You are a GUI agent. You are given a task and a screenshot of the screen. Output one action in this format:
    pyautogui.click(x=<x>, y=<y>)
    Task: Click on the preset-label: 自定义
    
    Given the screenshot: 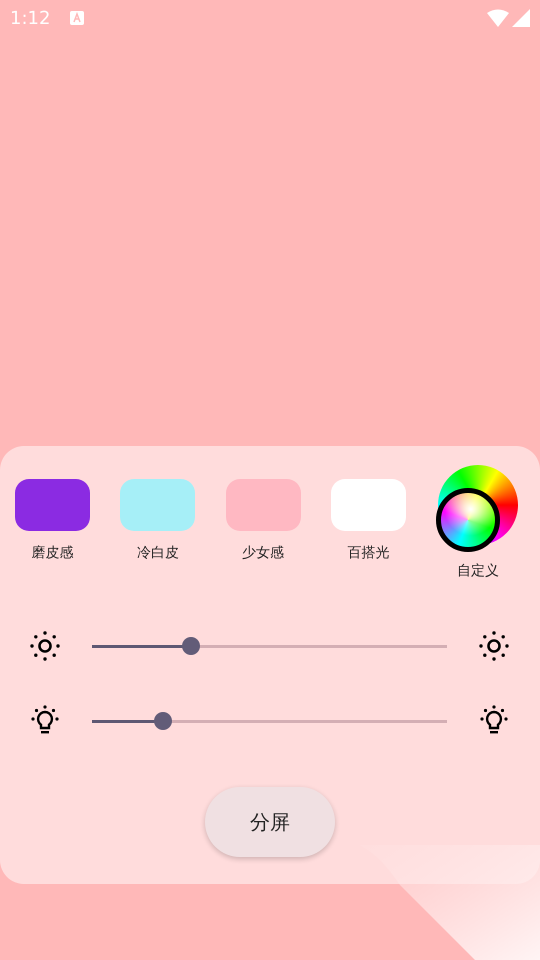 What is the action you would take?
    pyautogui.click(x=478, y=571)
    